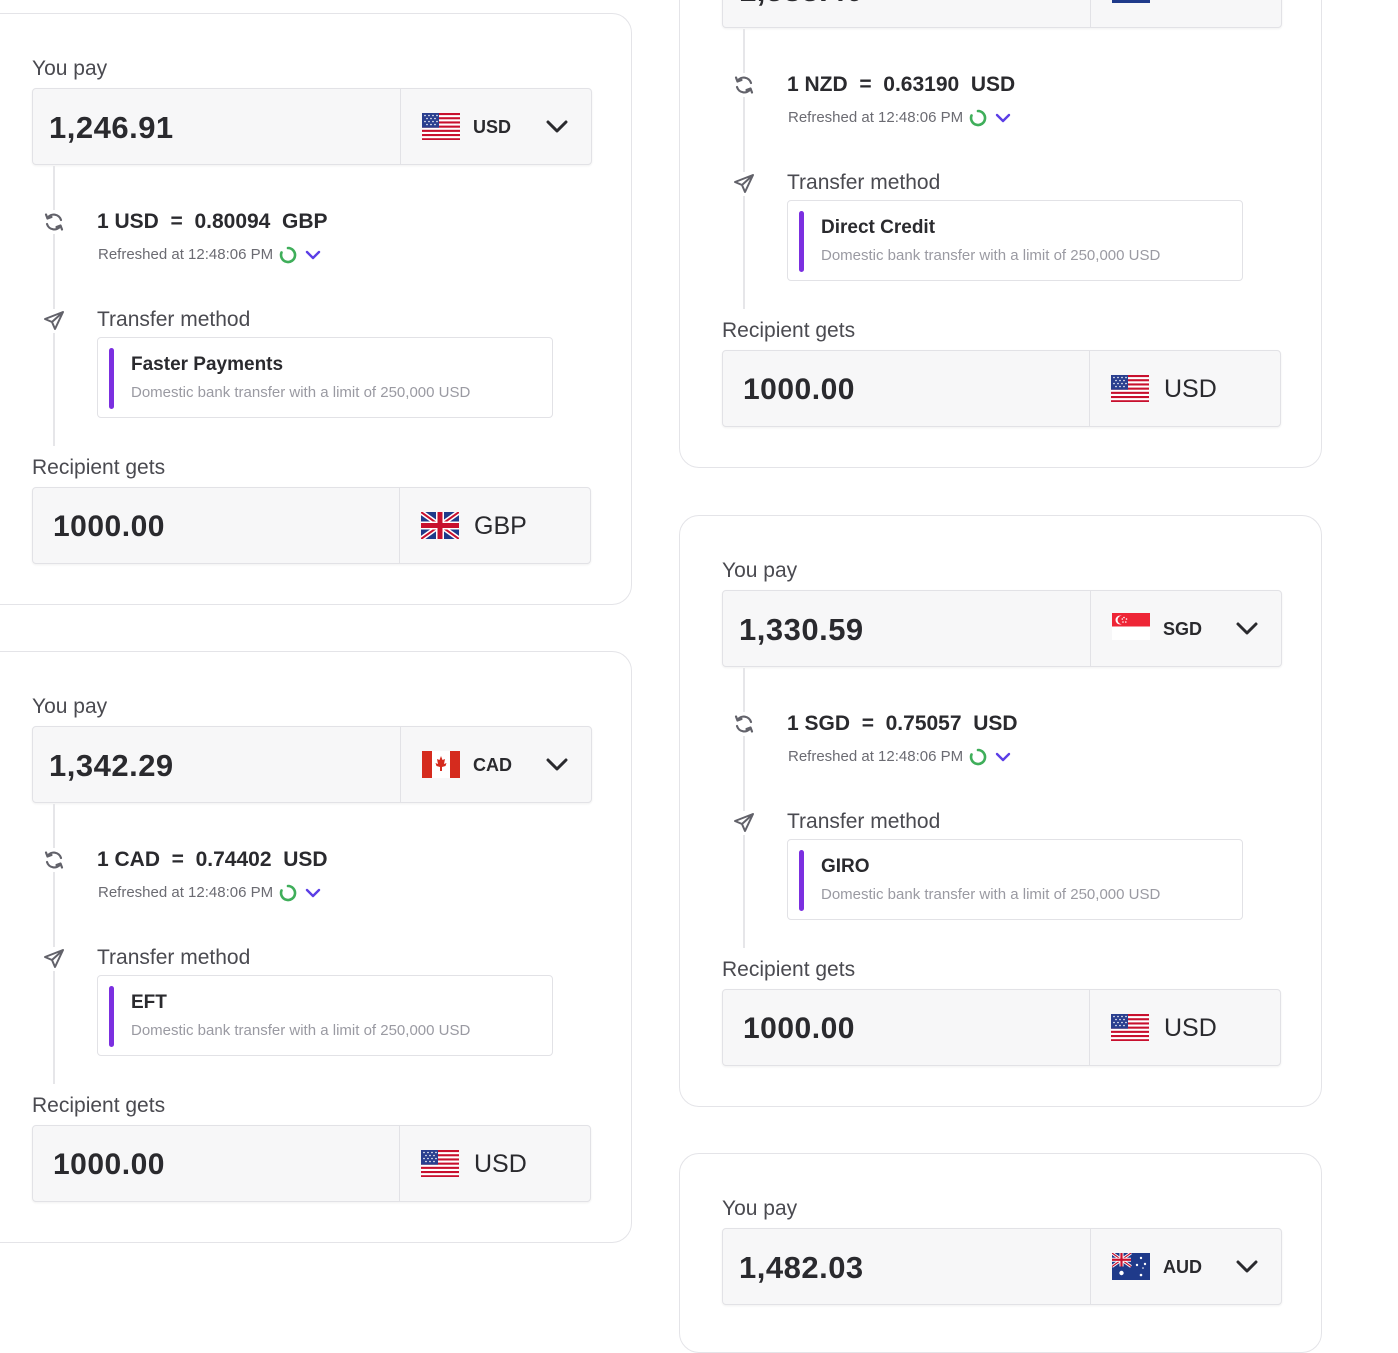 This screenshot has height=1353, width=1398. I want to click on pay-amount-value: 1,330.59, so click(801, 629).